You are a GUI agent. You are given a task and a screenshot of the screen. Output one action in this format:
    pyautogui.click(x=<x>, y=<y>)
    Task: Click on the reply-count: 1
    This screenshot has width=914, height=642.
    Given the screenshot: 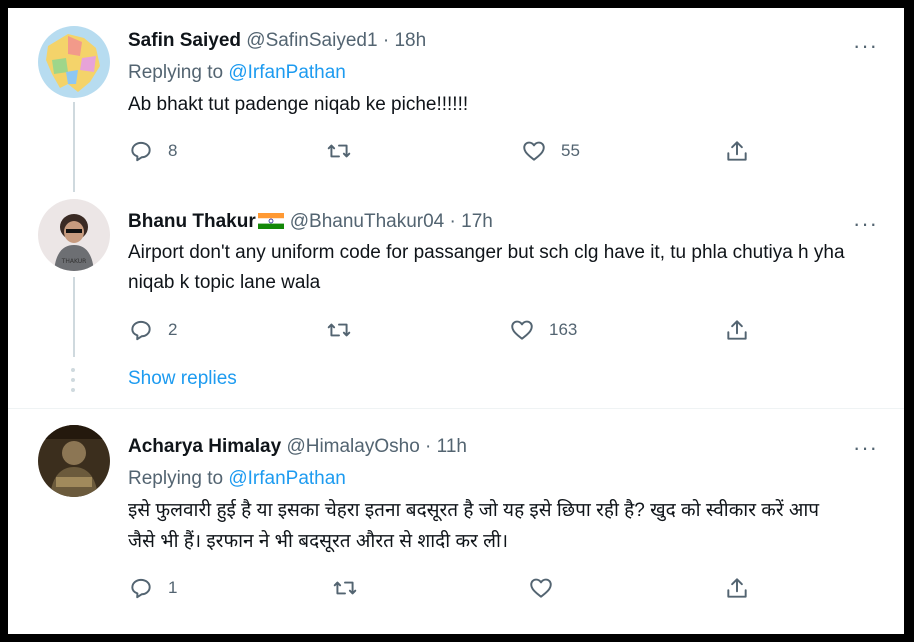 What is the action you would take?
    pyautogui.click(x=173, y=587)
    